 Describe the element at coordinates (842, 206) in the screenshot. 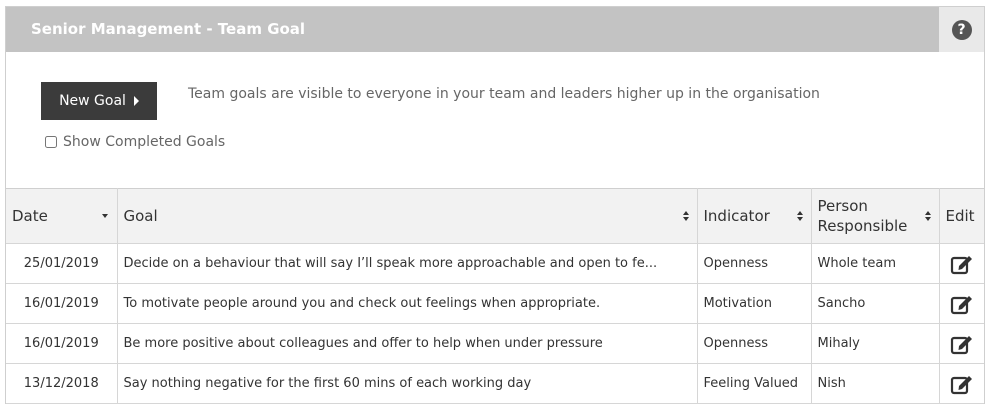

I see `person-header-label-line1: Person` at that location.